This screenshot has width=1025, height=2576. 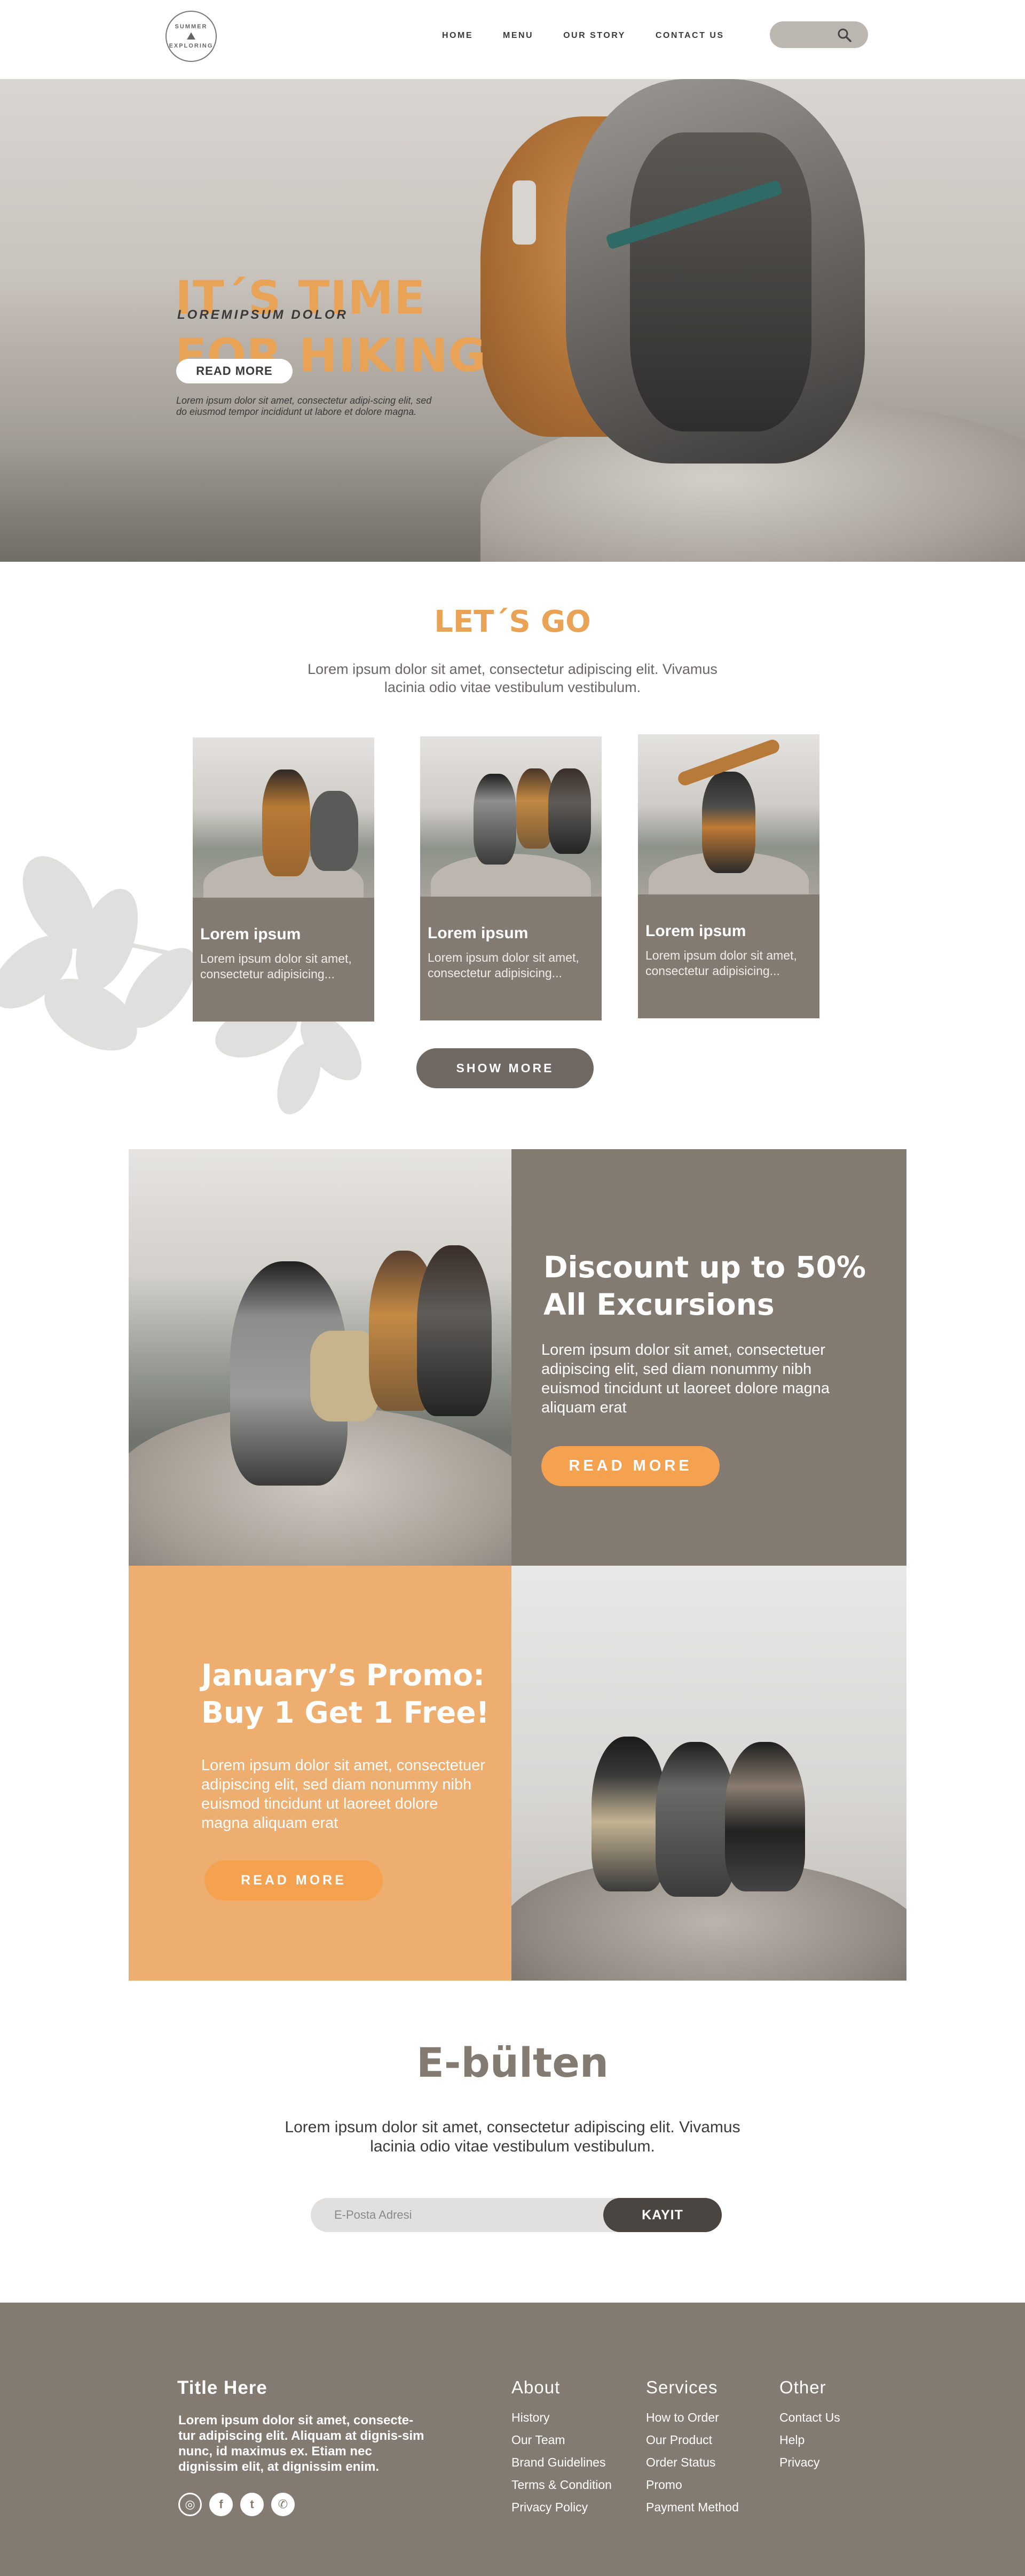 I want to click on newsletter-title: E-bülten, so click(x=512, y=2062).